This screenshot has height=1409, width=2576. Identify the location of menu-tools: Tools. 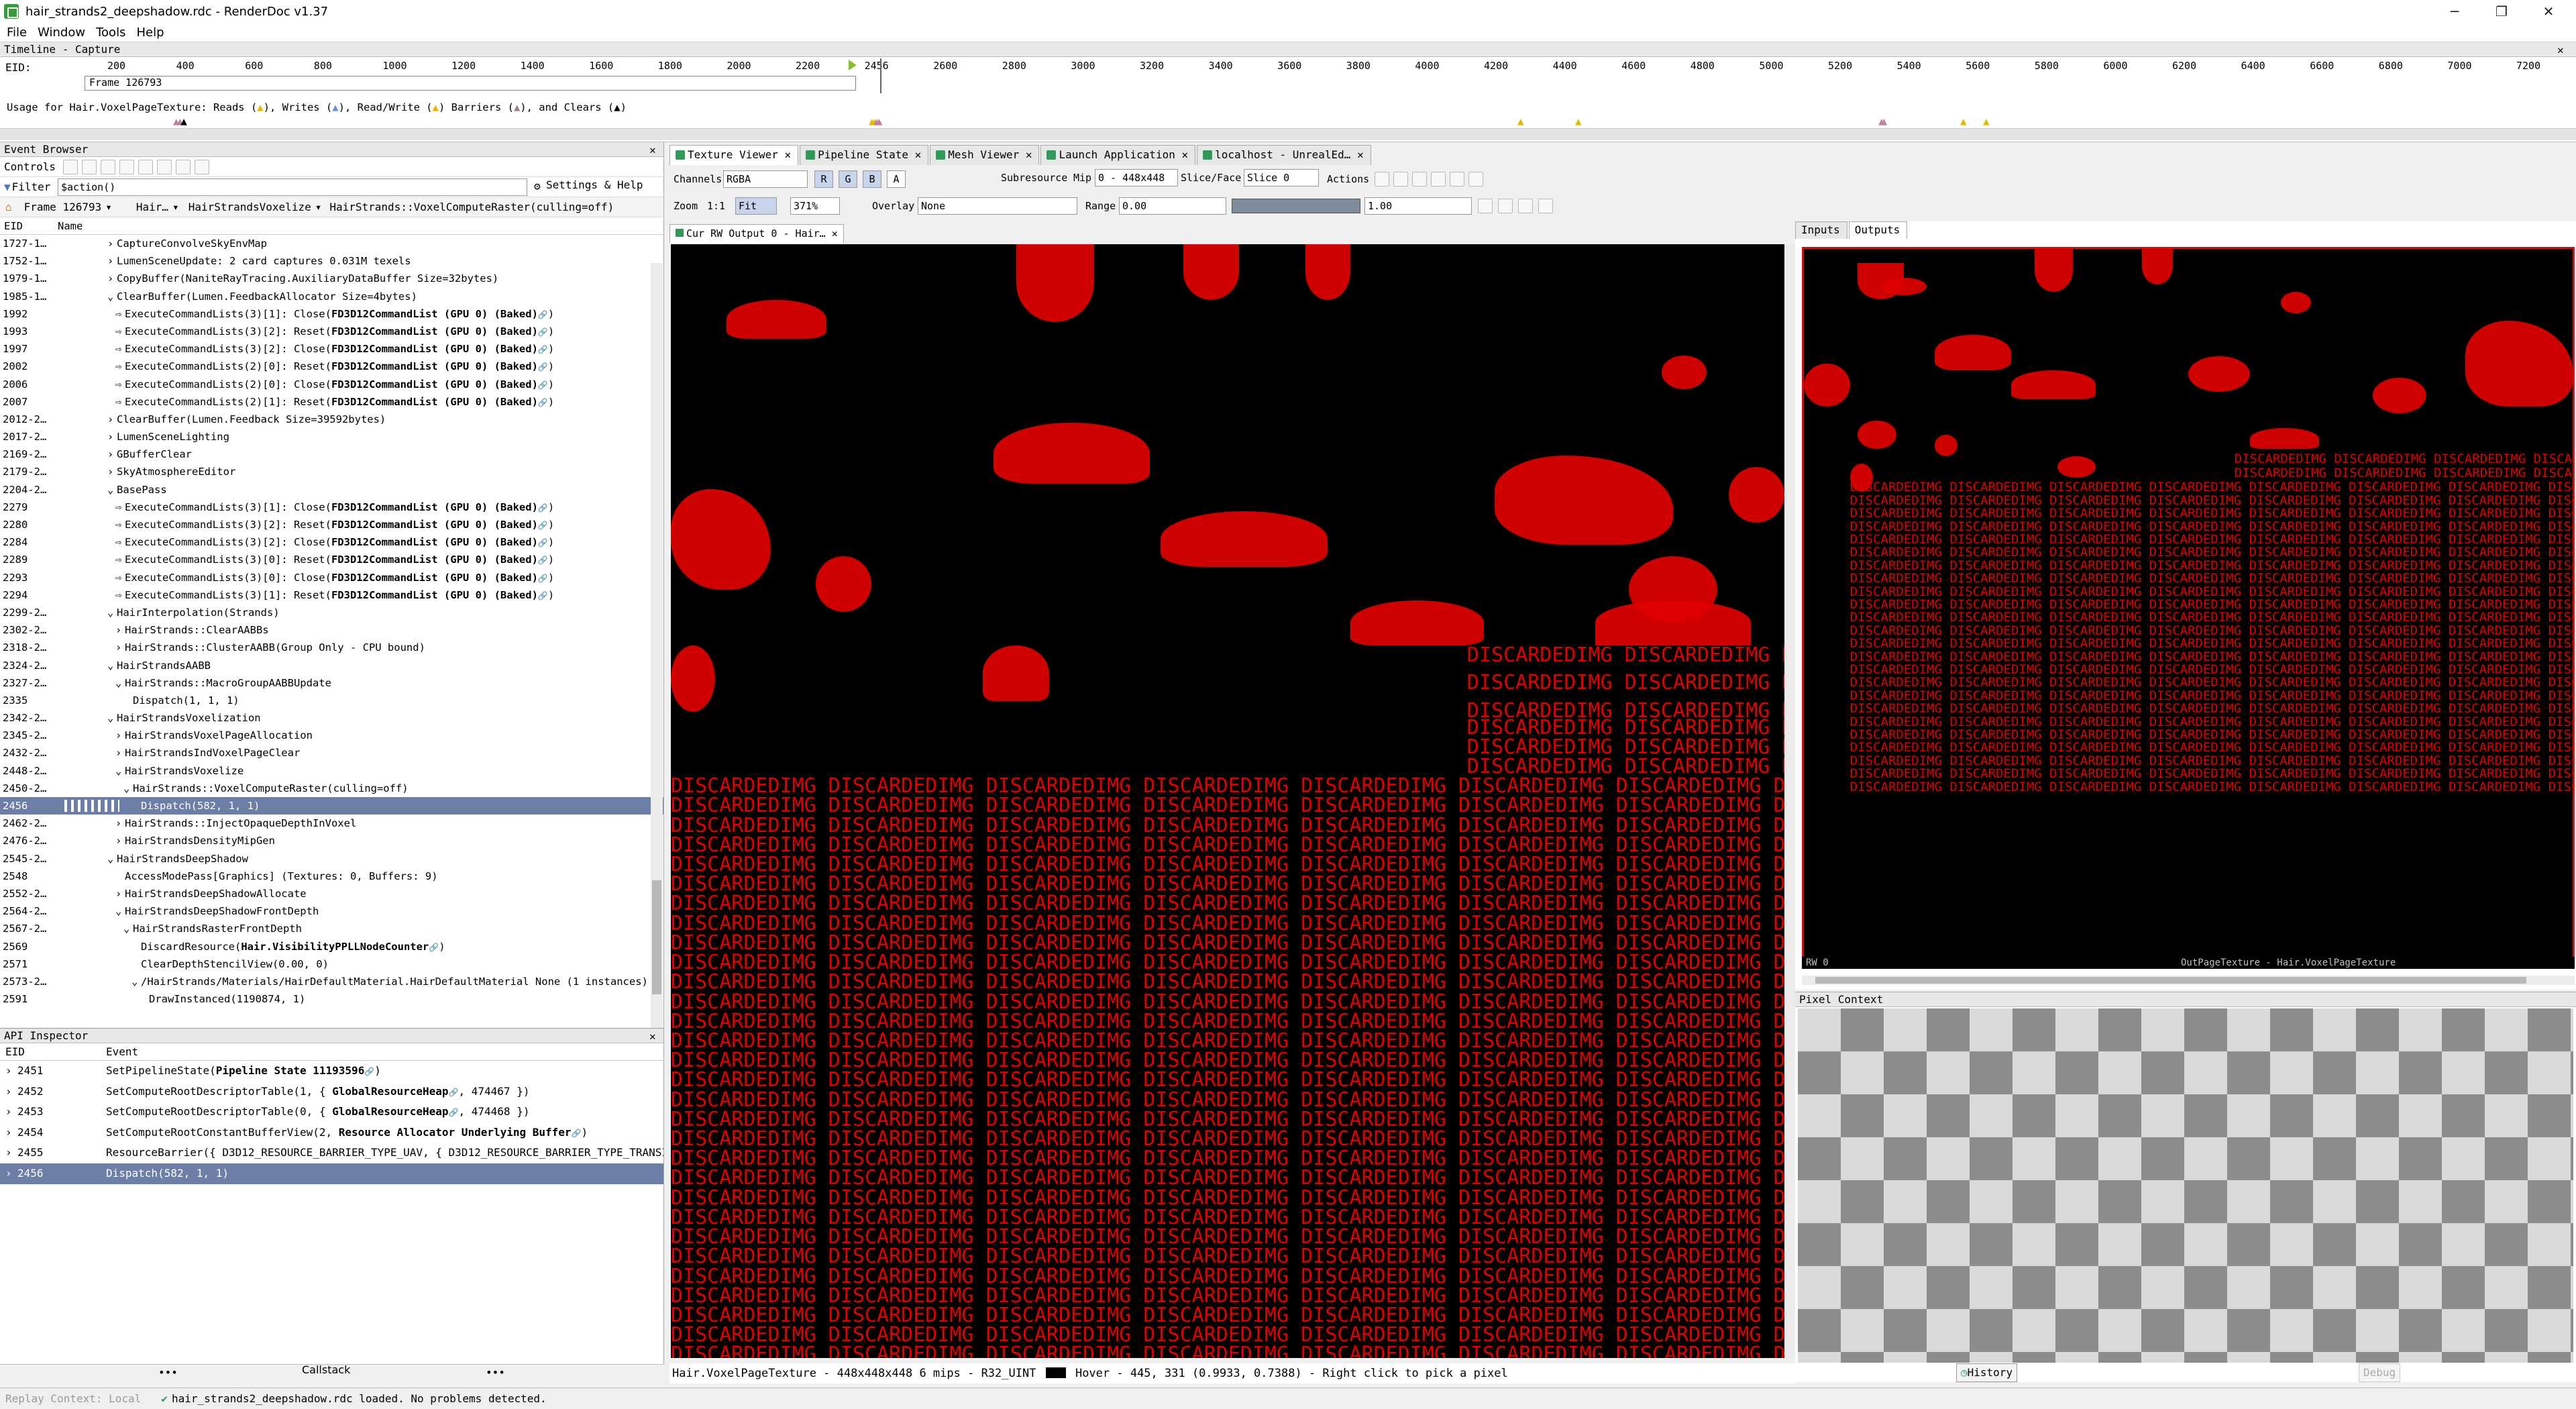
(110, 32).